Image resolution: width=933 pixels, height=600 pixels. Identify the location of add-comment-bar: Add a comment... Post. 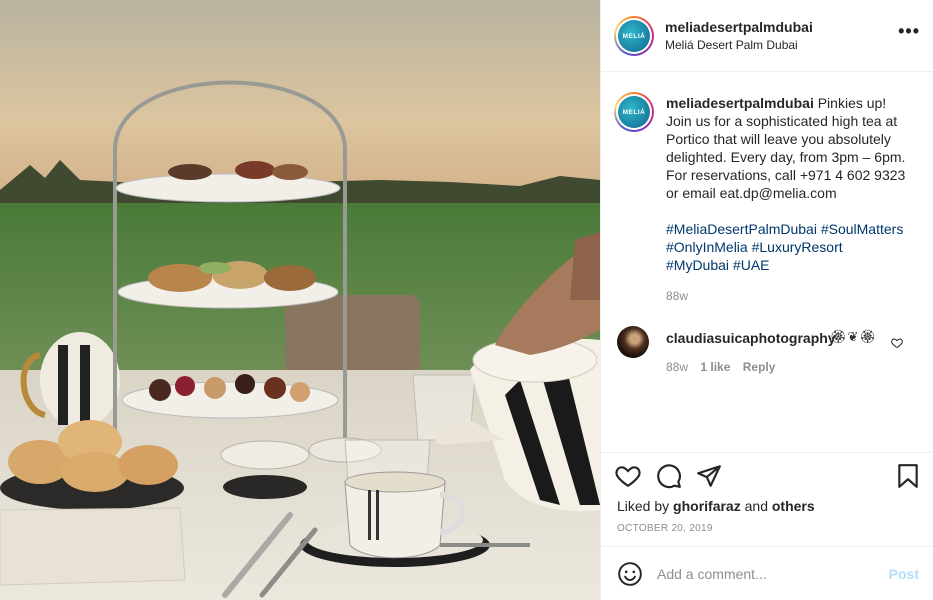
(767, 573).